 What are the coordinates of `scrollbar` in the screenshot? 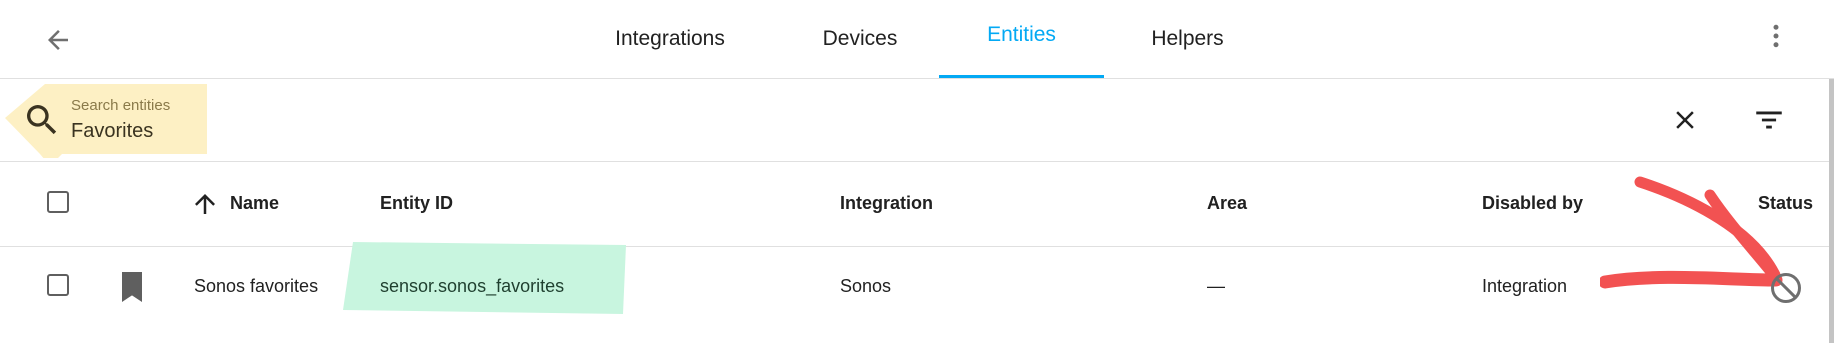 It's located at (1831, 211).